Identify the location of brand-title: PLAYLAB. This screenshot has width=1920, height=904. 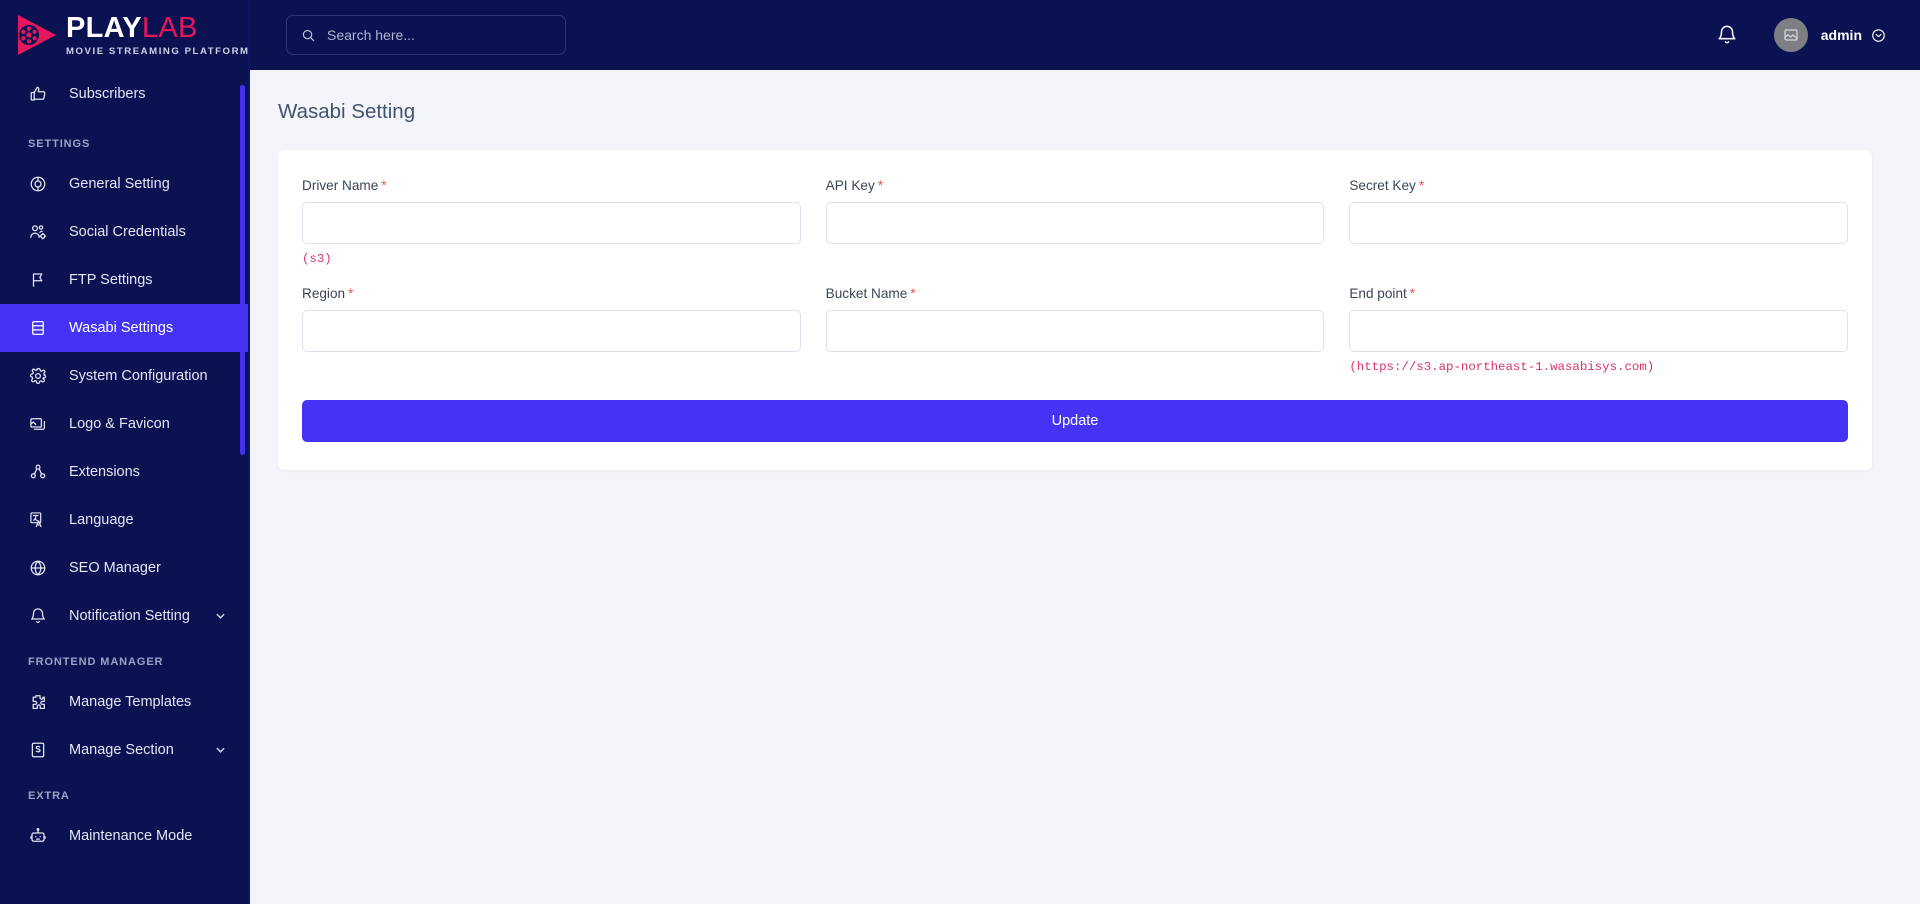
(158, 27).